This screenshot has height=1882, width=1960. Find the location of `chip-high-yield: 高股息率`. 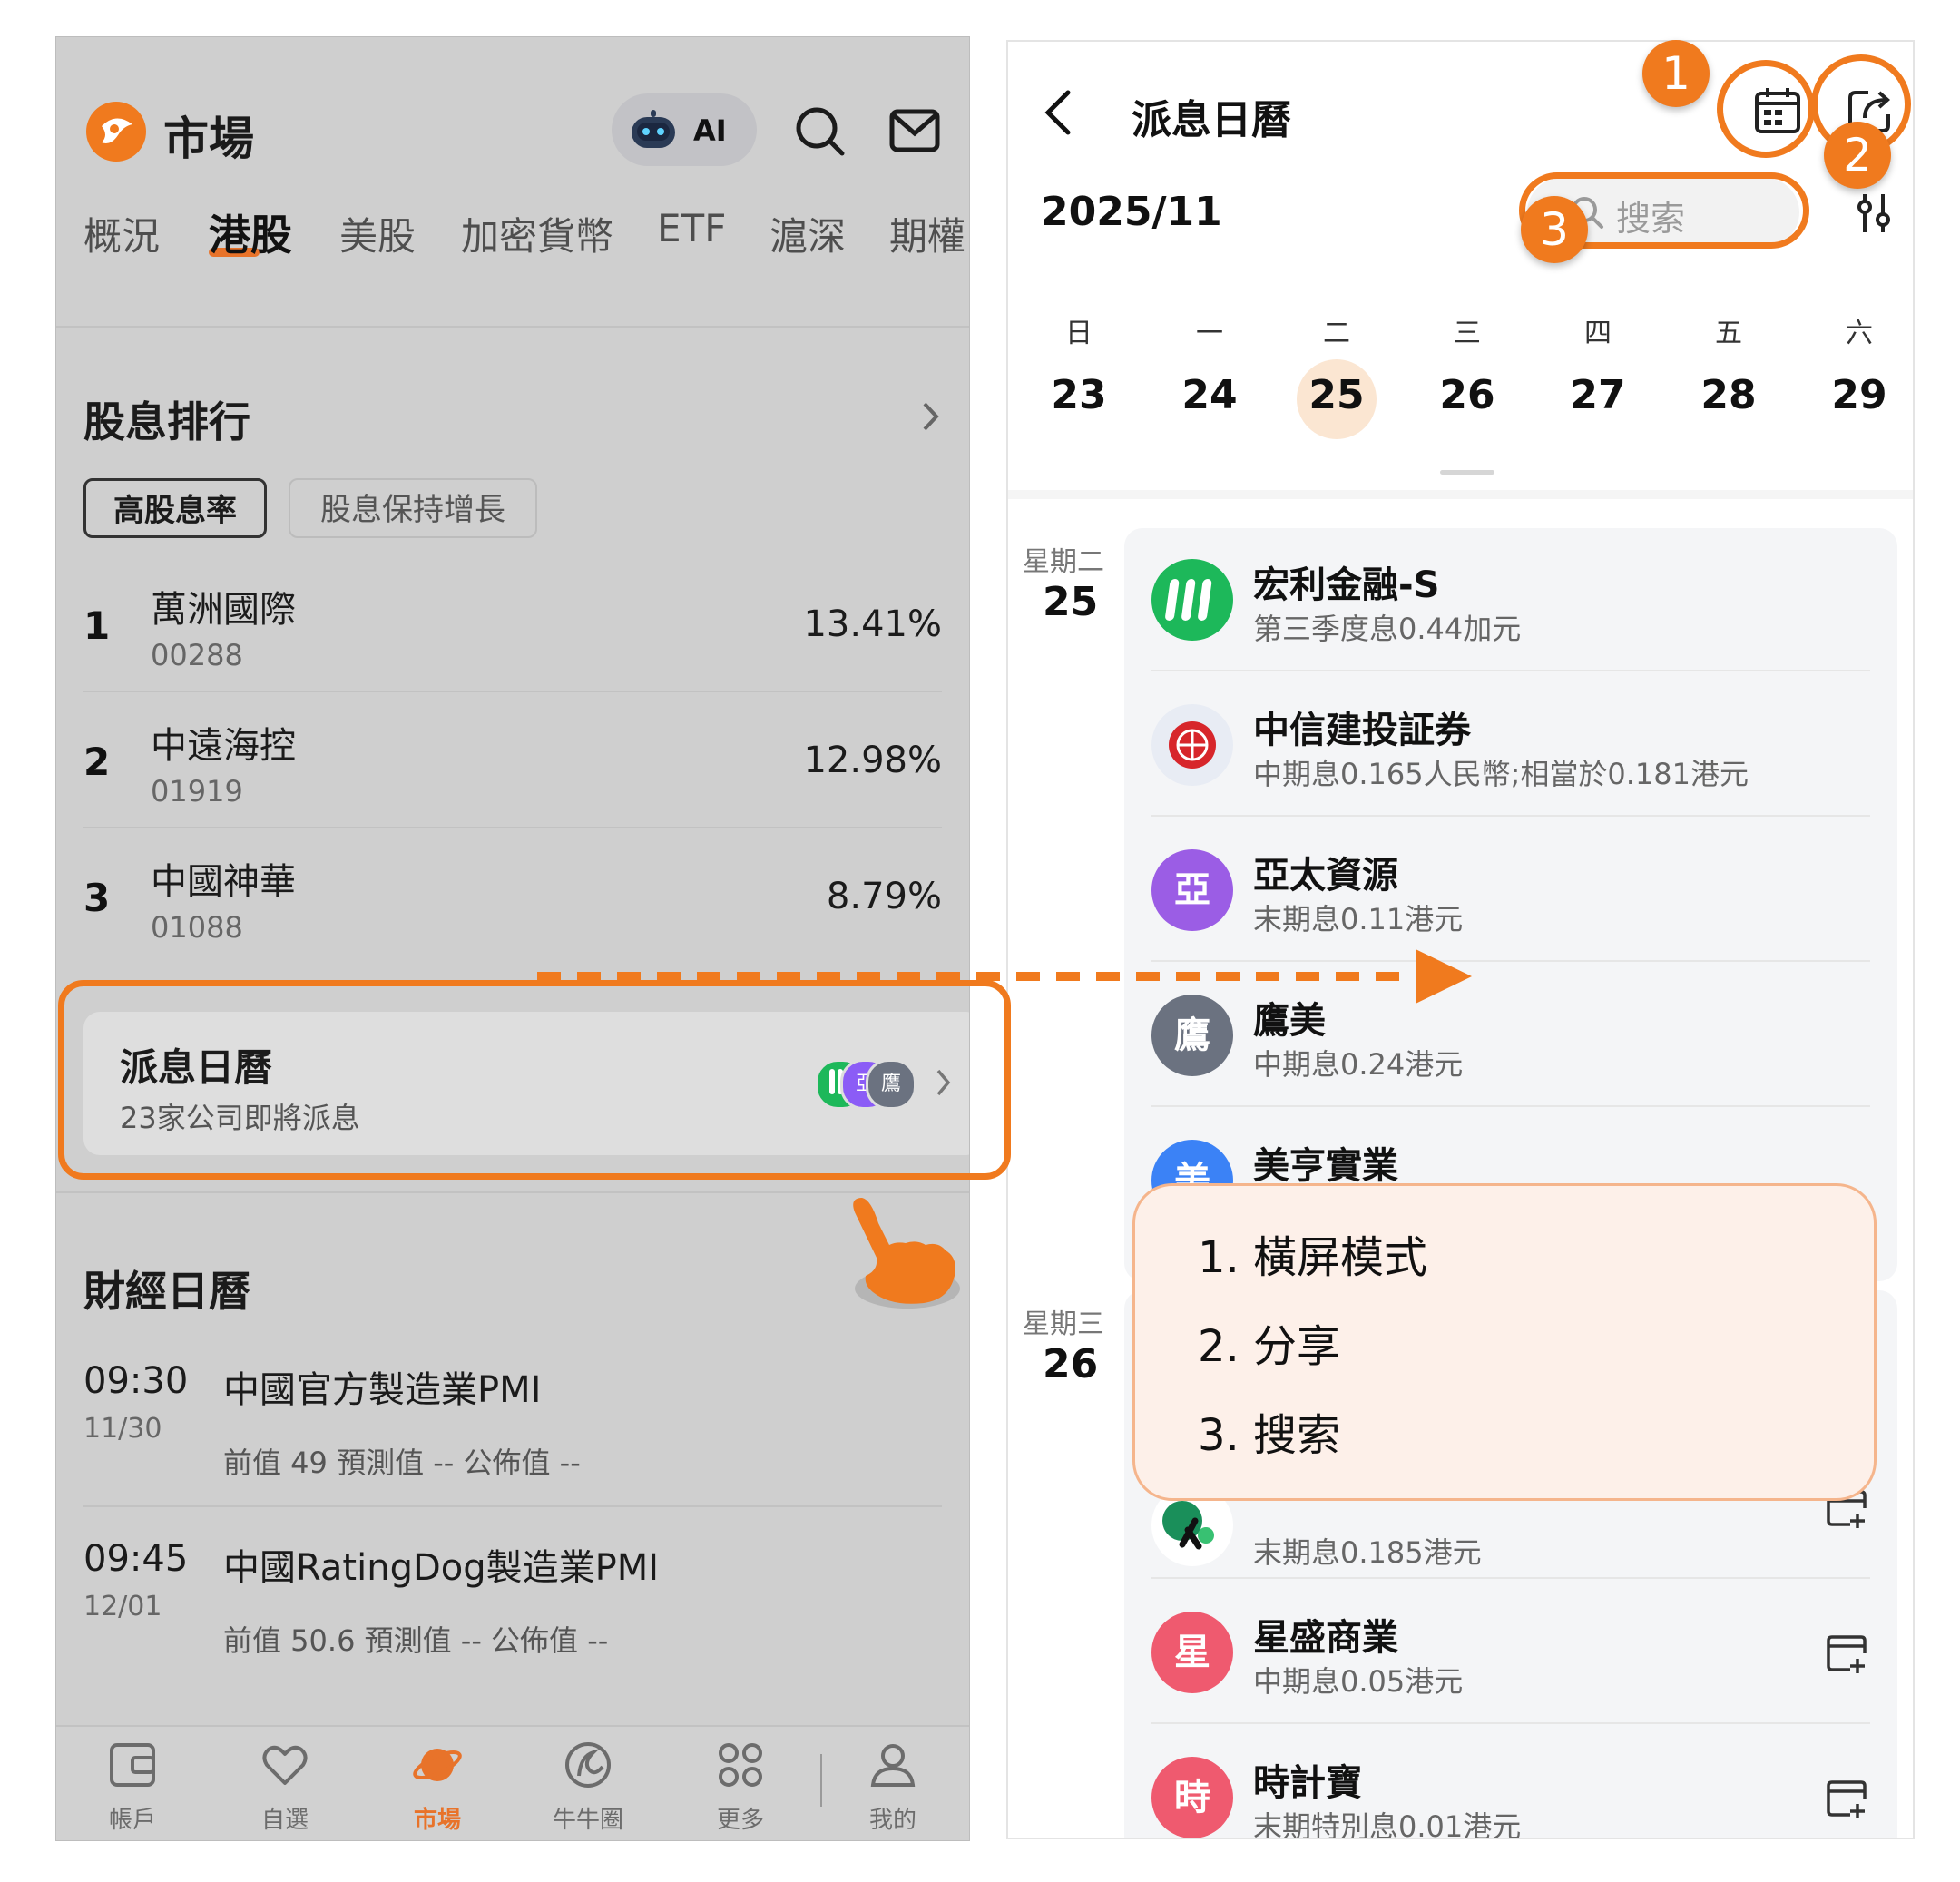

chip-high-yield: 高股息率 is located at coordinates (175, 508).